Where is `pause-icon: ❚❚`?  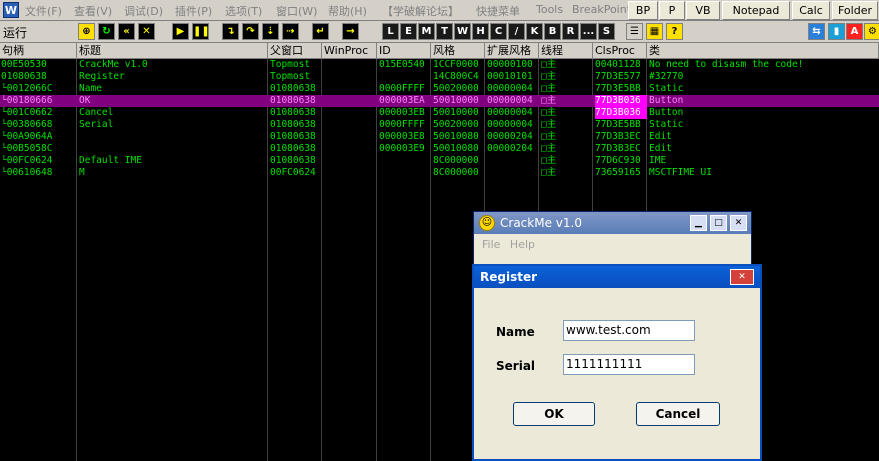
pause-icon: ❚❚ is located at coordinates (201, 31).